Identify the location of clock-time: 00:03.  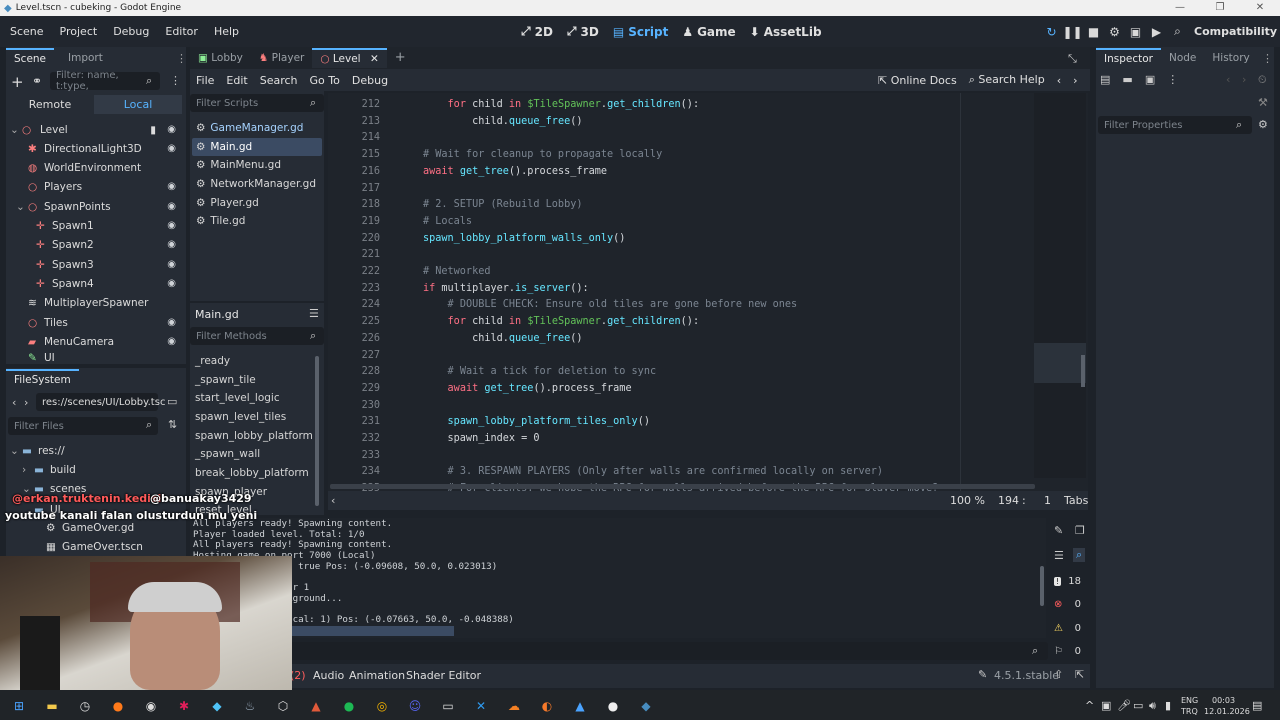
(1223, 700).